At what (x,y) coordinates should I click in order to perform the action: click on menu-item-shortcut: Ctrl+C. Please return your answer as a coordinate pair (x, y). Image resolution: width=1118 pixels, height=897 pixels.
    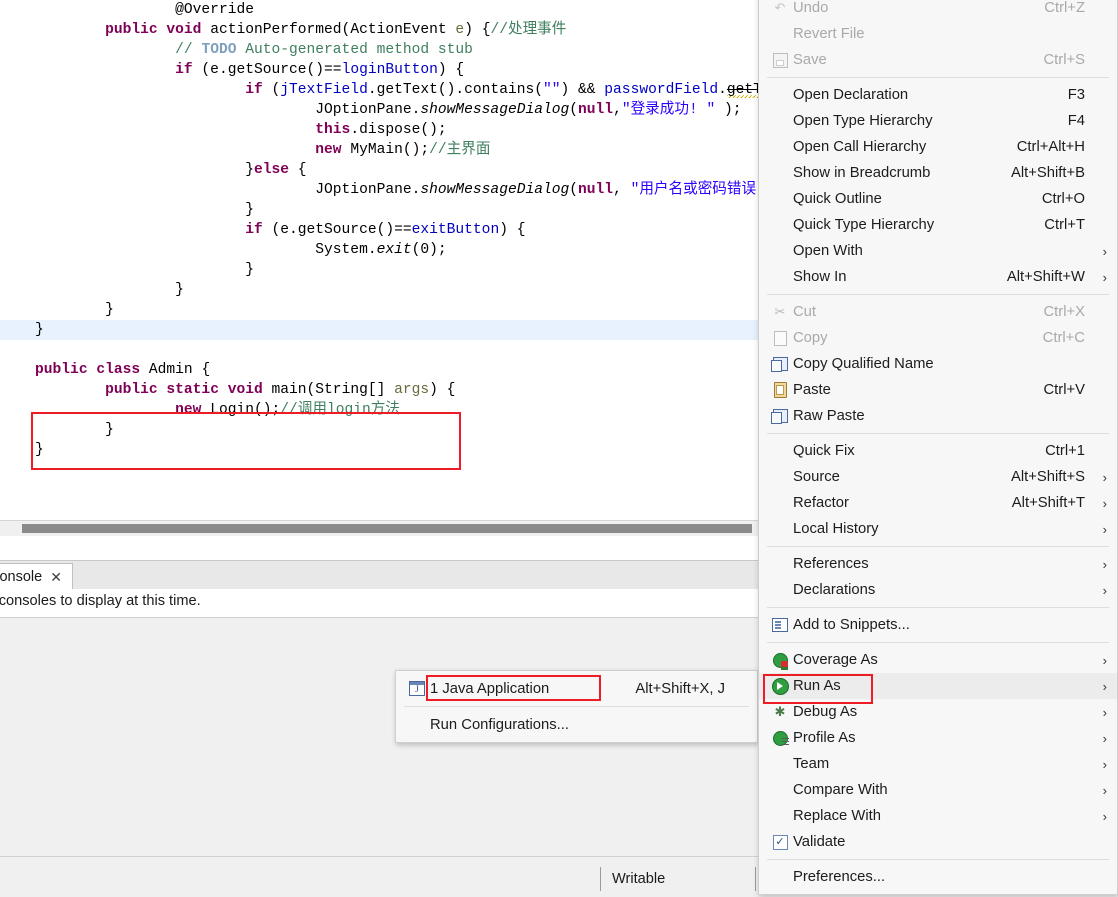
    Looking at the image, I should click on (1063, 338).